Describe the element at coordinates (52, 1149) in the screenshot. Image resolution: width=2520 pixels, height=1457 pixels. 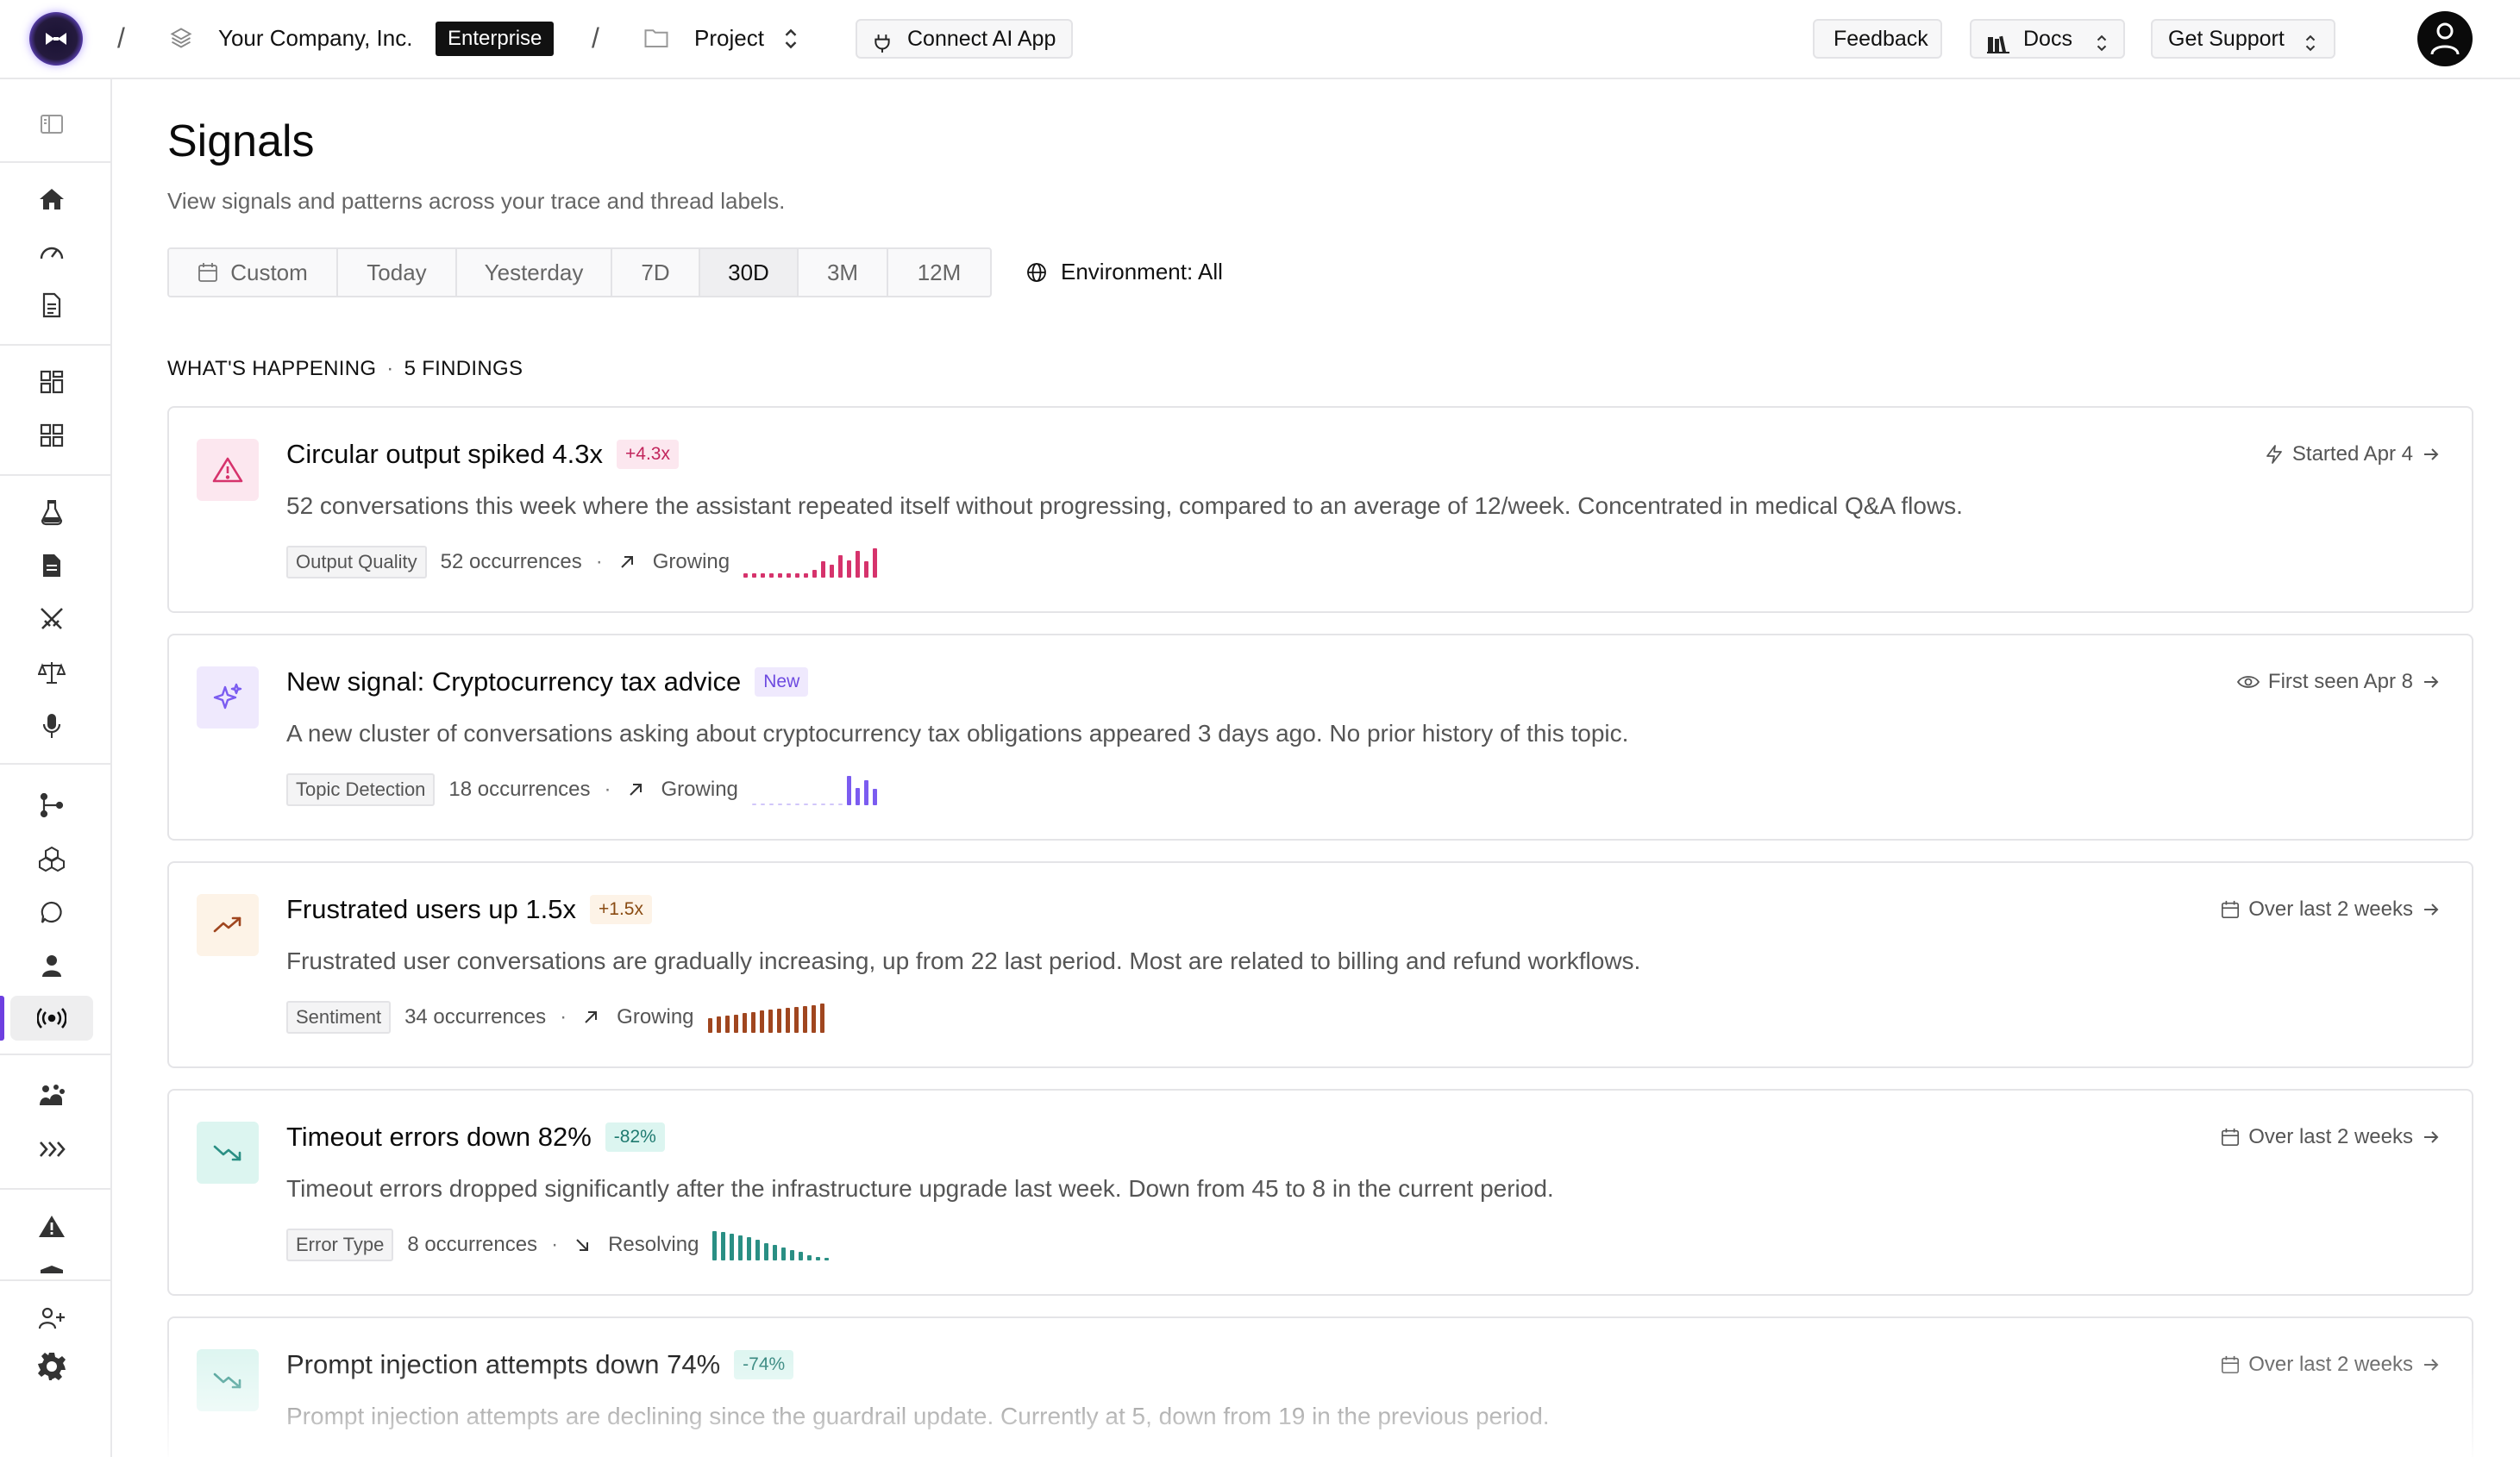
I see `chevrons-right-icon` at that location.